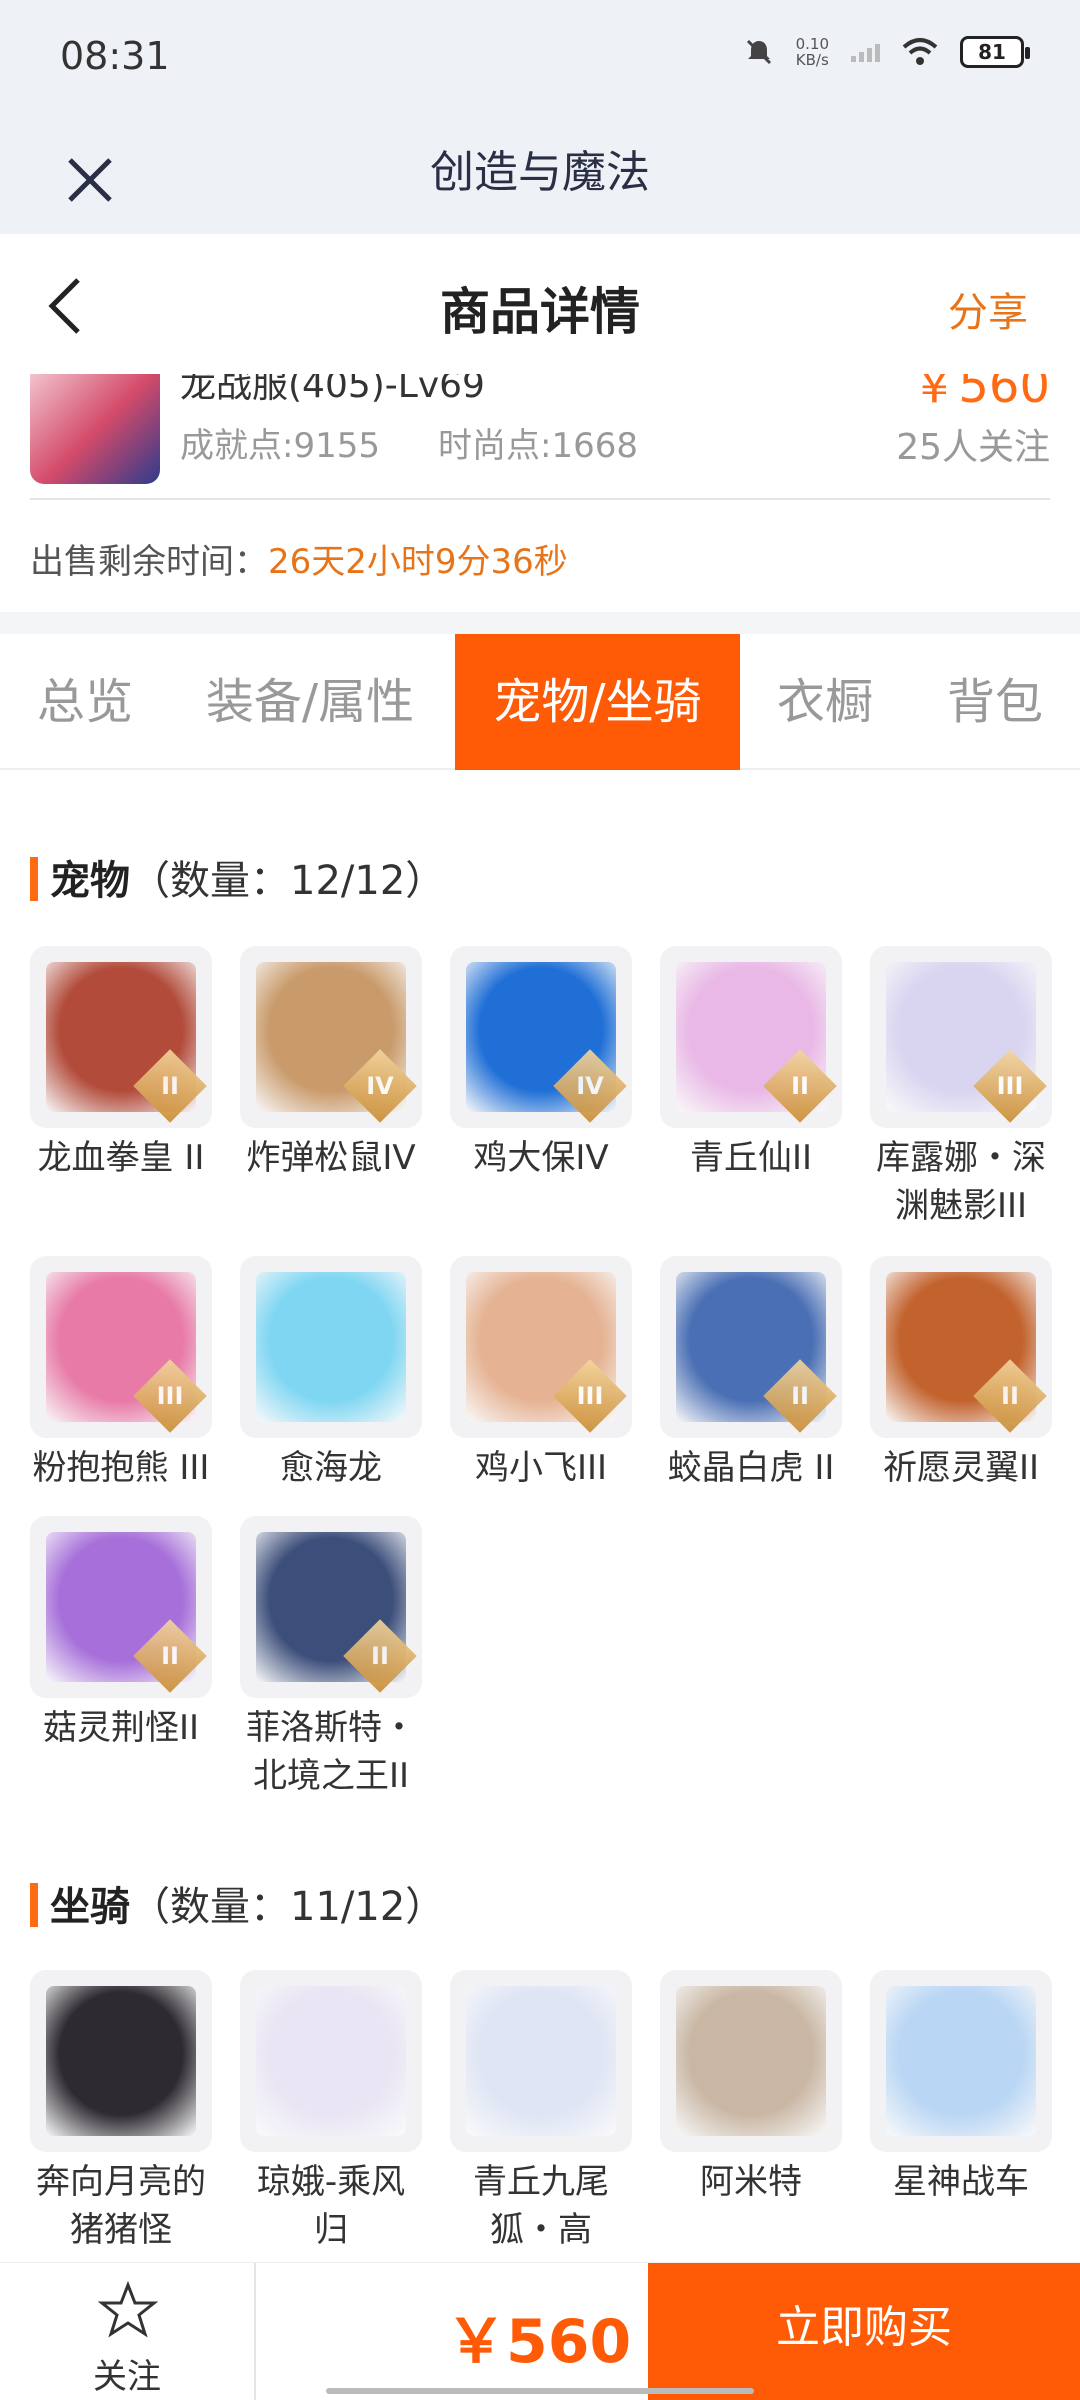 The width and height of the screenshot is (1080, 2400). I want to click on mount-item: 青丘九尾狐・高, so click(541, 2112).